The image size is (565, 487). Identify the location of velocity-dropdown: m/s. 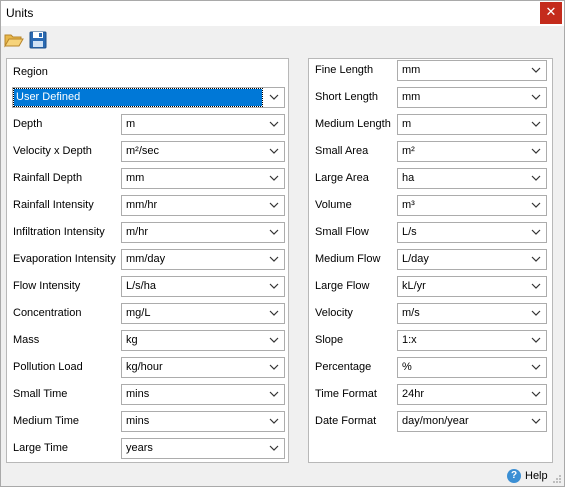
(472, 313).